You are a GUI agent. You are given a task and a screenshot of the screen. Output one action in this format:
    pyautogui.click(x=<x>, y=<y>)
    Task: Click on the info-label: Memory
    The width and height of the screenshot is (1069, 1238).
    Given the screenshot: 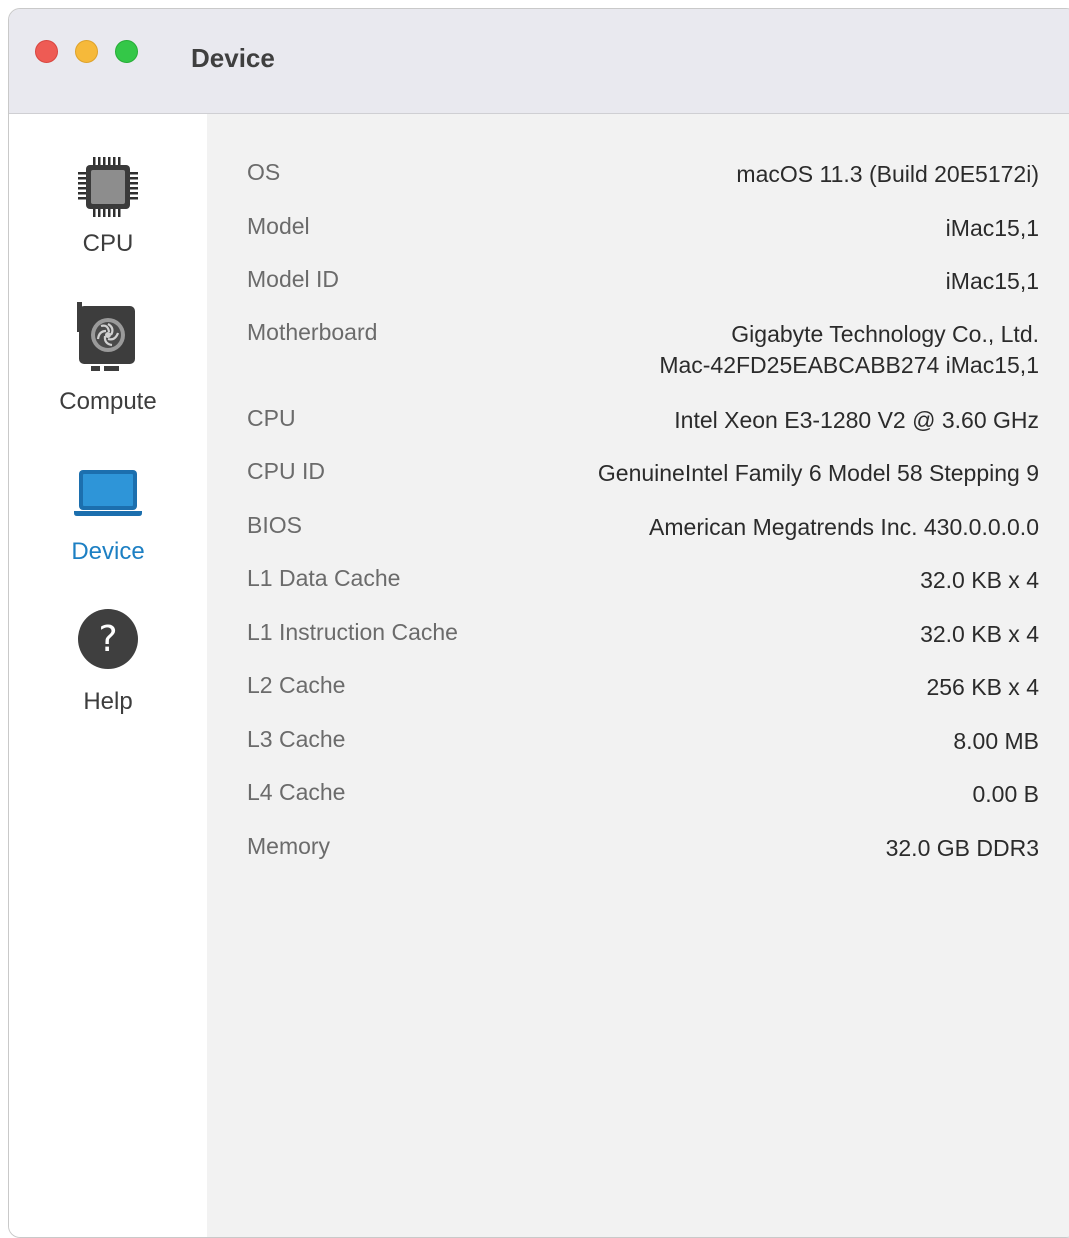 What is the action you would take?
    pyautogui.click(x=289, y=846)
    